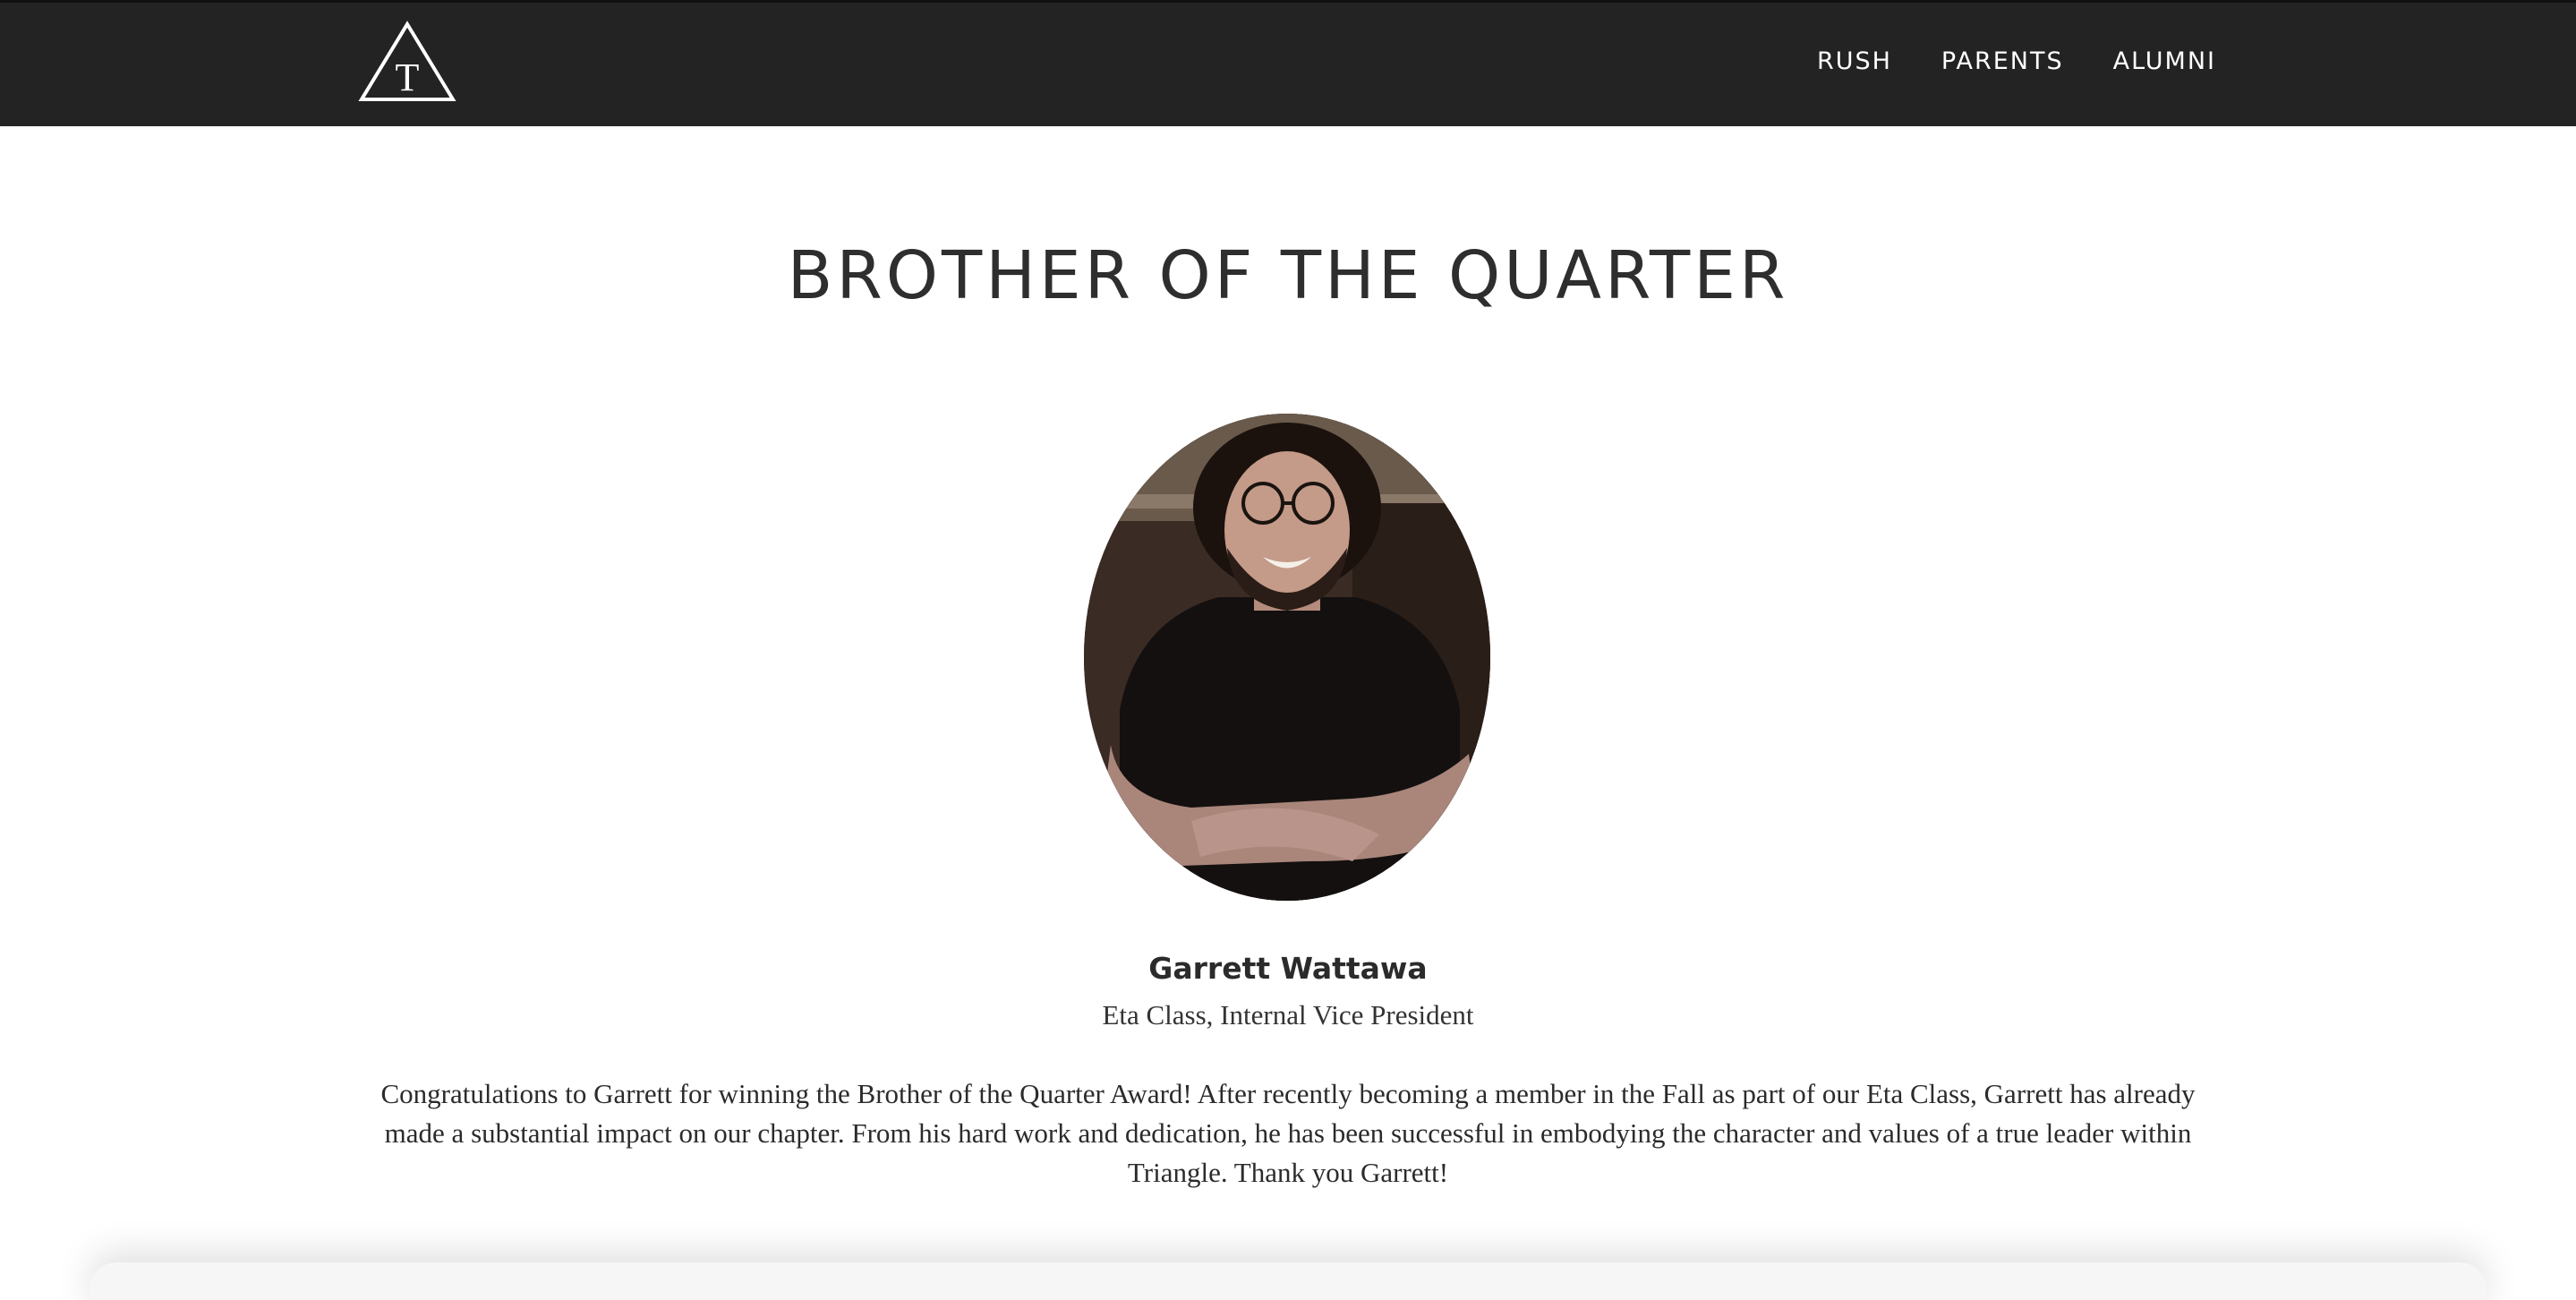 This screenshot has height=1300, width=2576. Describe the element at coordinates (2164, 61) in the screenshot. I see `nav-link-alumni: ALUMNI` at that location.